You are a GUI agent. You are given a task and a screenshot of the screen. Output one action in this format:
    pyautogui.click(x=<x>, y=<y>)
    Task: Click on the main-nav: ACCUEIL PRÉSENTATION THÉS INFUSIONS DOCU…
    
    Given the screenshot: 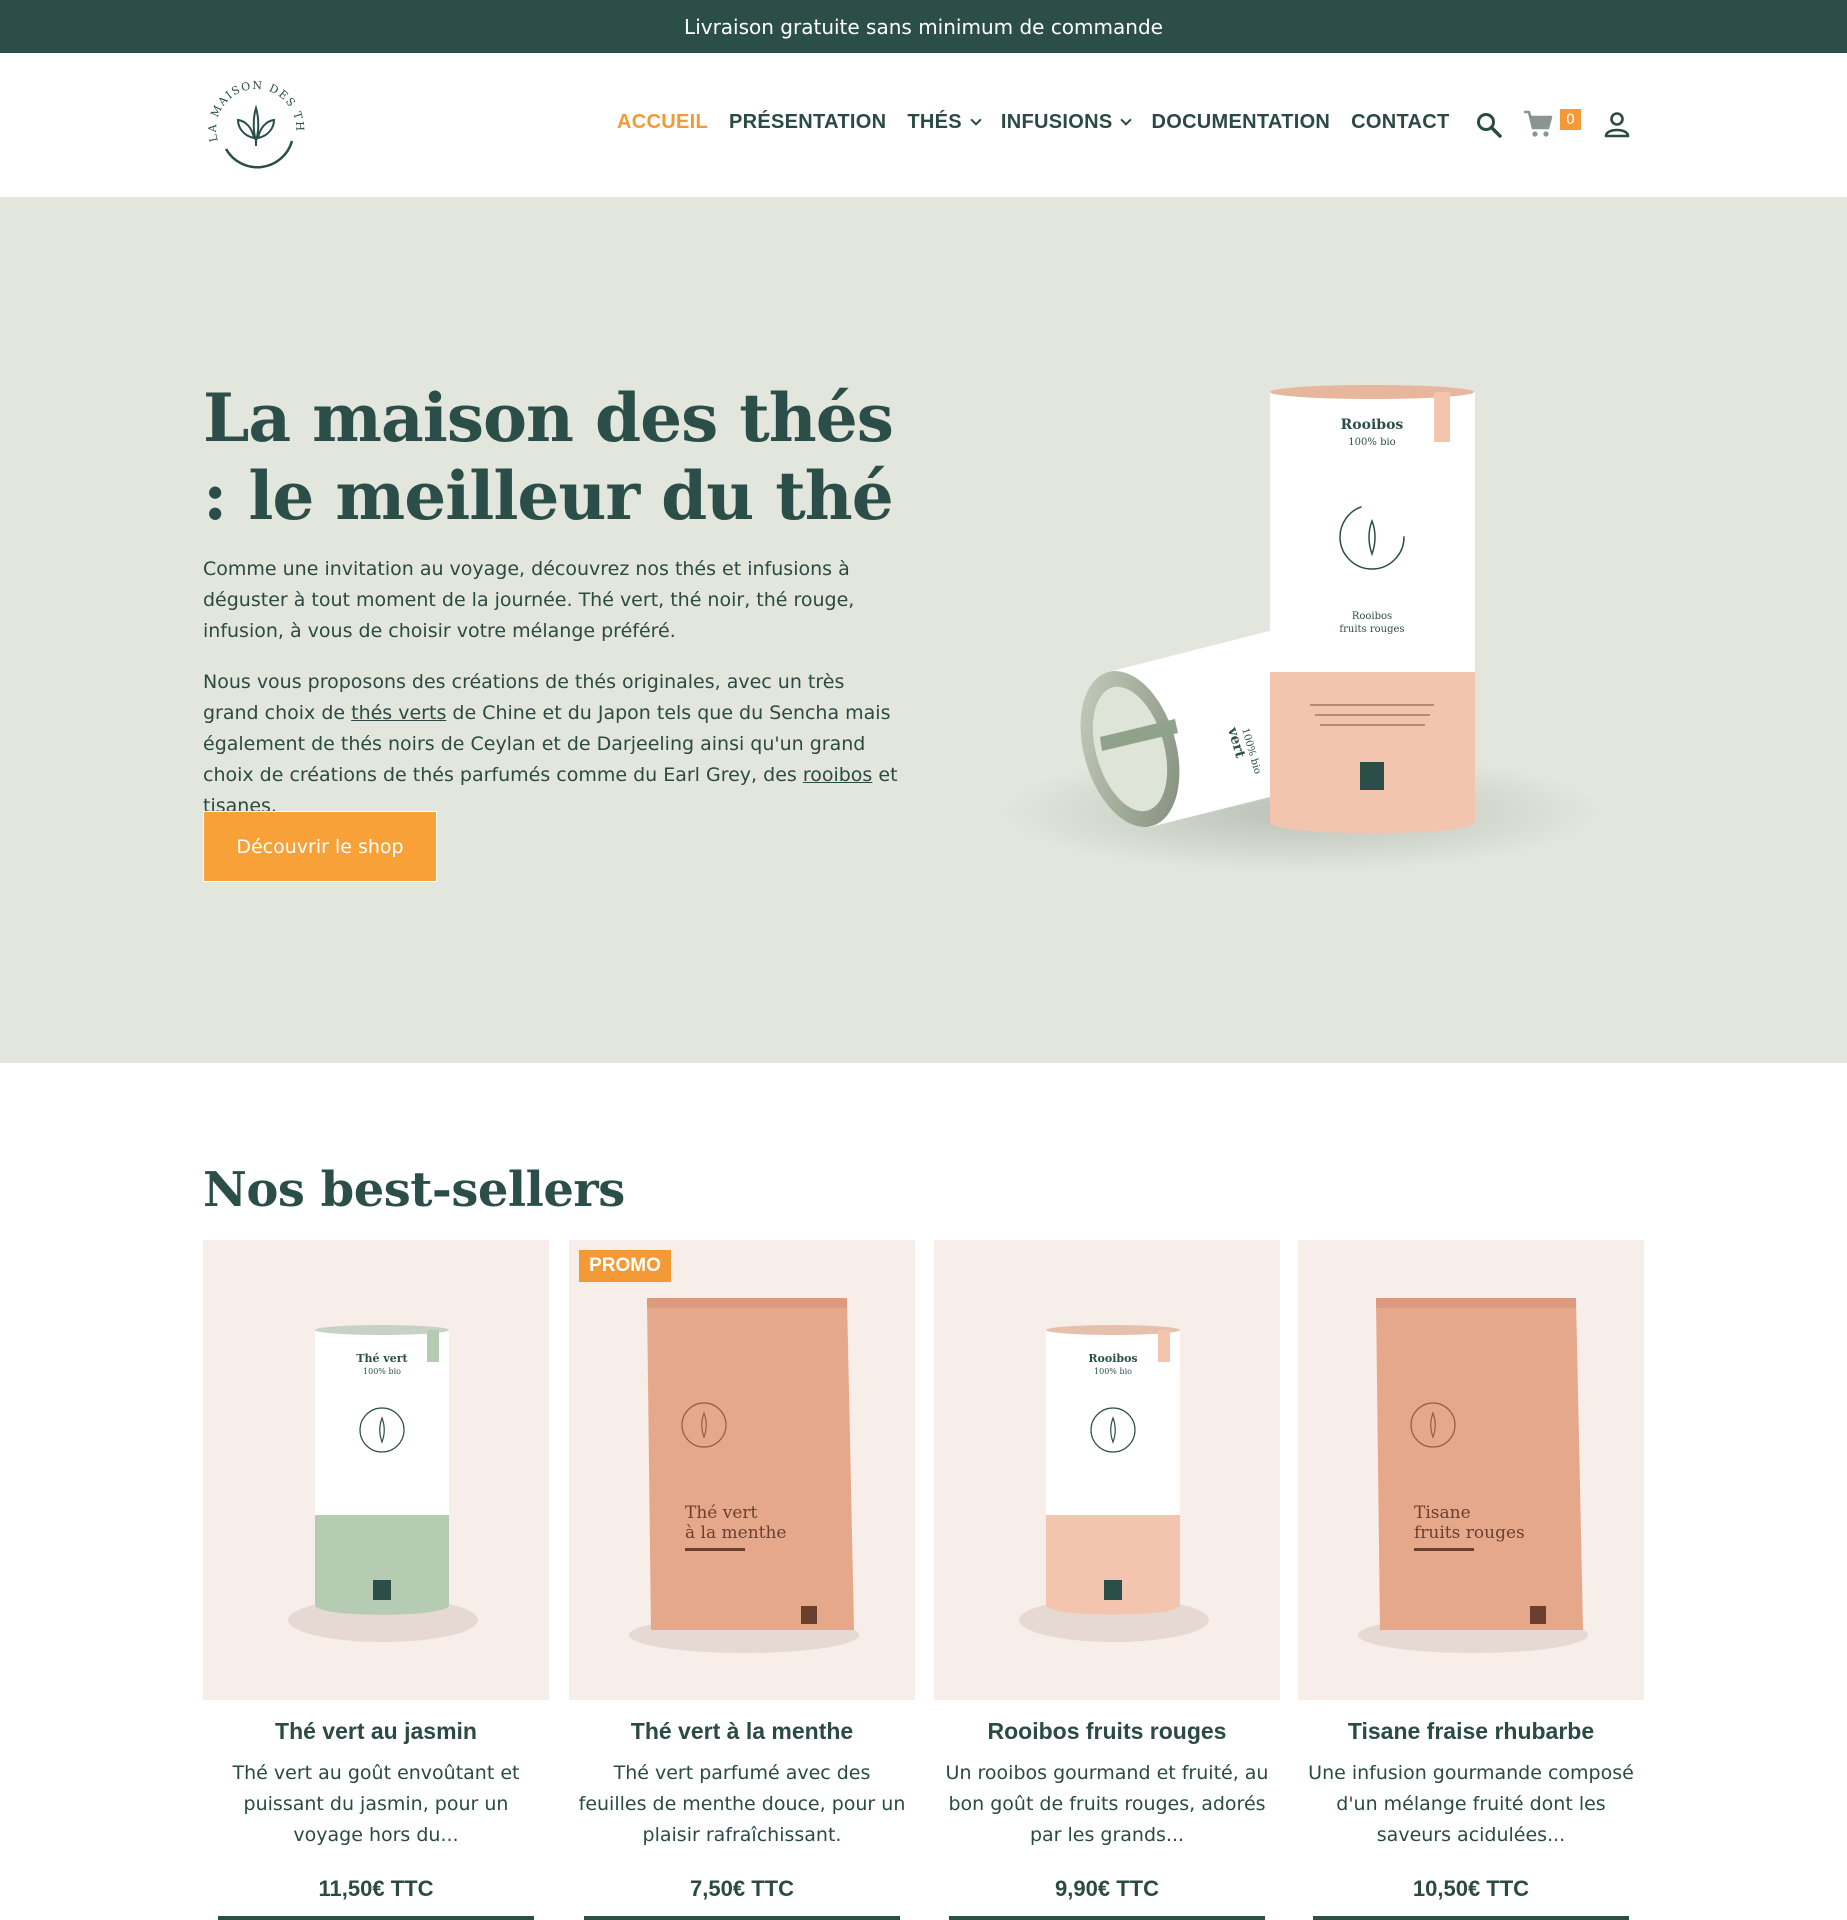 What is the action you would take?
    pyautogui.click(x=1044, y=122)
    